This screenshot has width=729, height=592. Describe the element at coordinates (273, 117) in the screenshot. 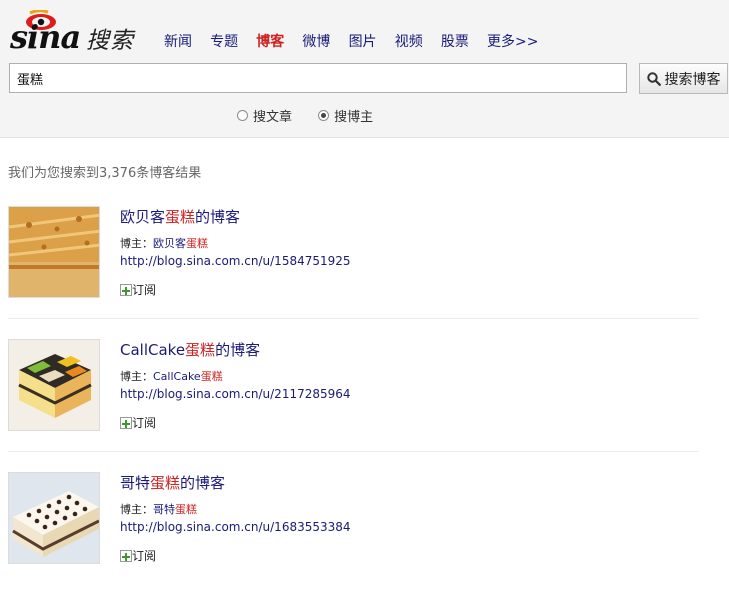

I see `radio-articles-label: 搜文章` at that location.